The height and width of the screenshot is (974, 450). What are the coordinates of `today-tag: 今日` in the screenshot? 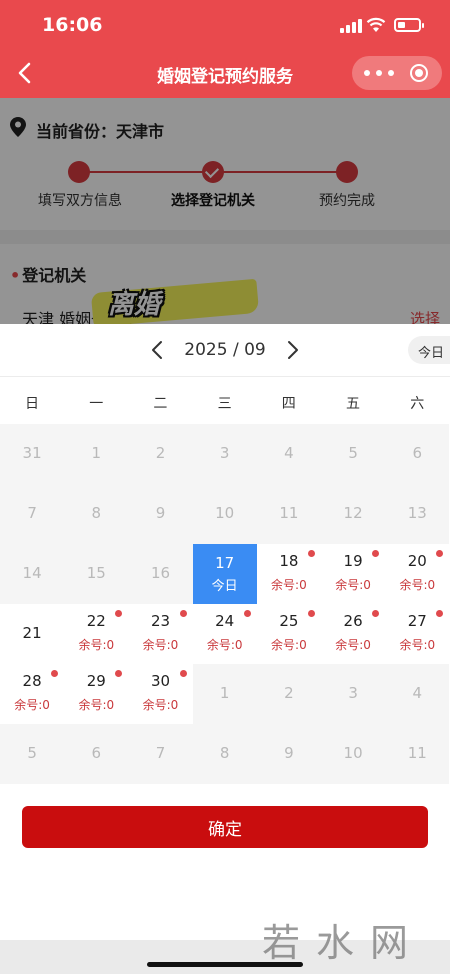 It's located at (224, 586).